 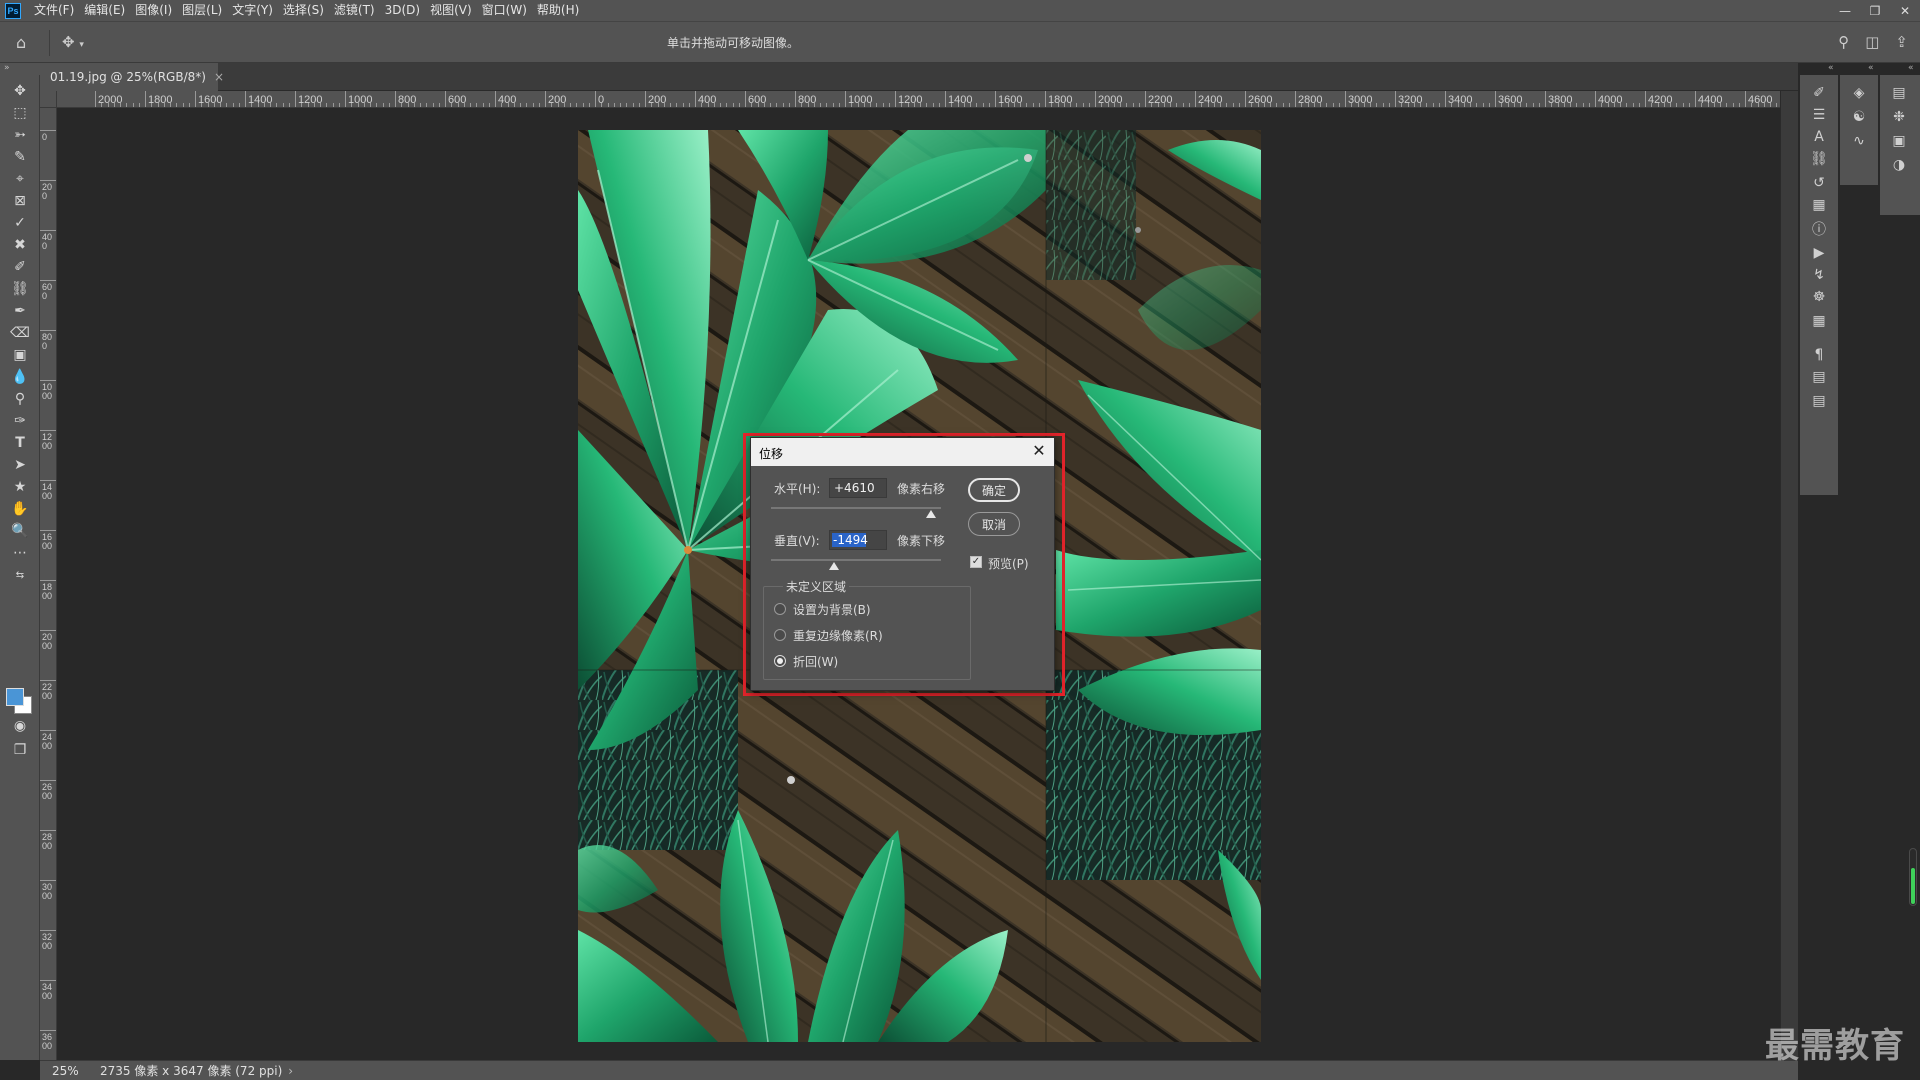 What do you see at coordinates (856, 560) in the screenshot?
I see `vertical-slider-track` at bounding box center [856, 560].